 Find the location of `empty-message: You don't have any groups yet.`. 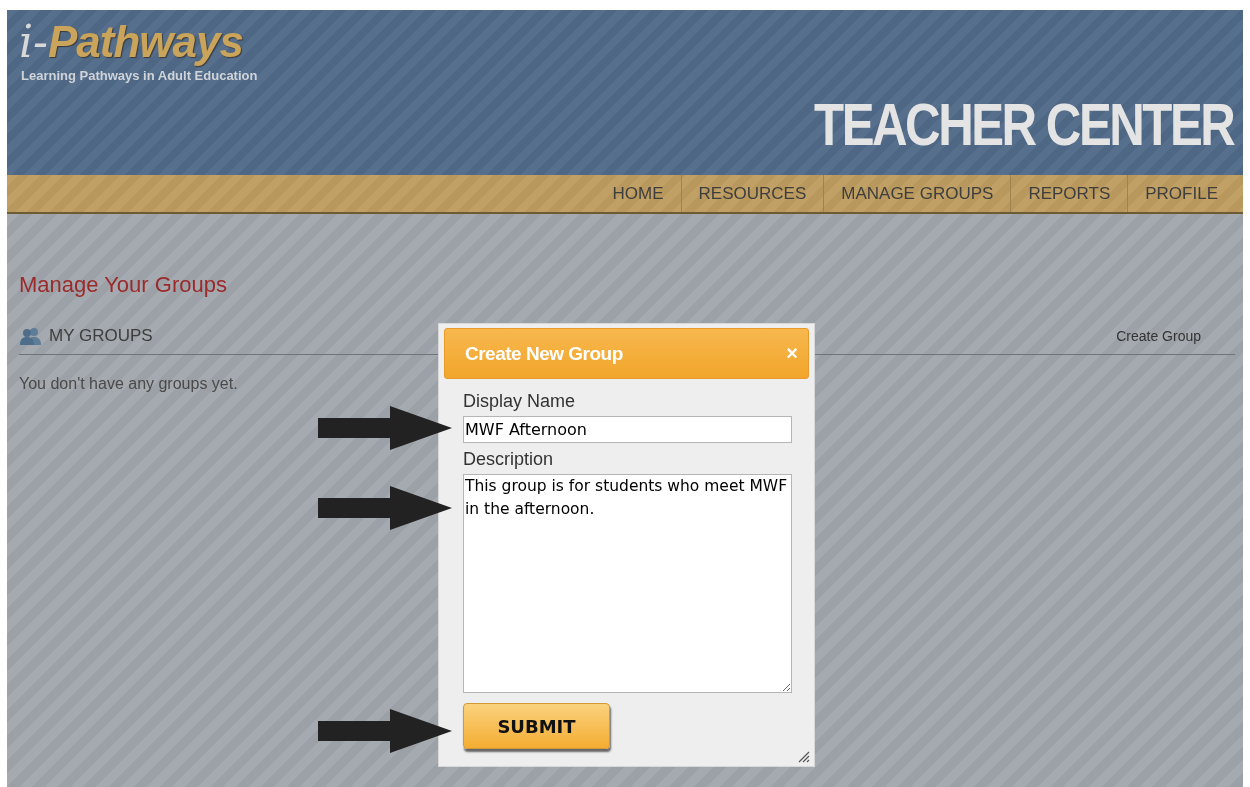

empty-message: You don't have any groups yet. is located at coordinates (129, 384).